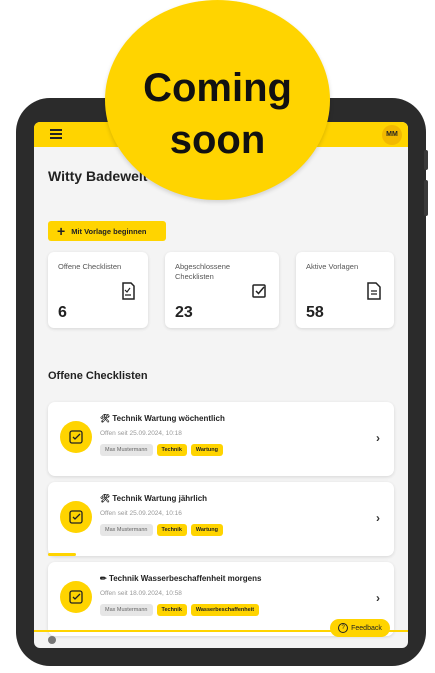 The width and height of the screenshot is (435, 673). Describe the element at coordinates (98, 376) in the screenshot. I see `section-title: Offene Checklisten` at that location.